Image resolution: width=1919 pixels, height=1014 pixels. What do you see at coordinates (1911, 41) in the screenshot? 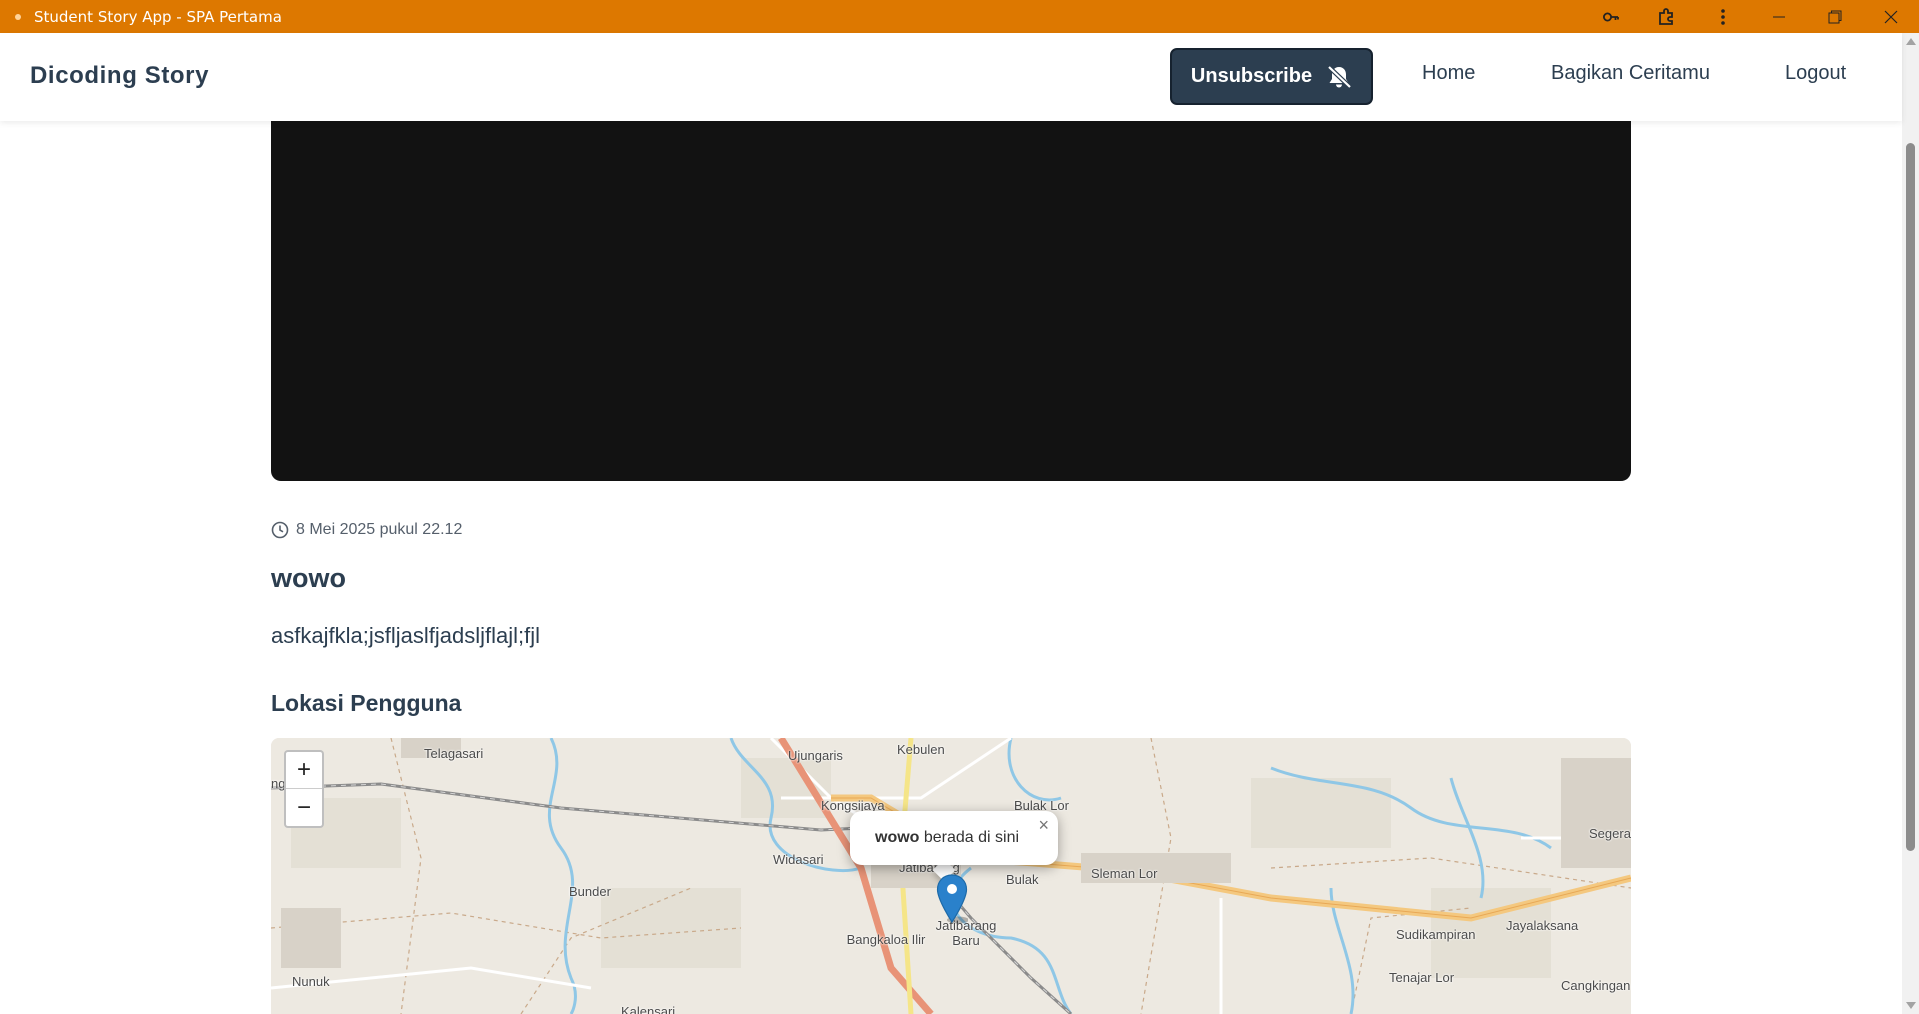
I see `scroll-up-arrow-icon` at bounding box center [1911, 41].